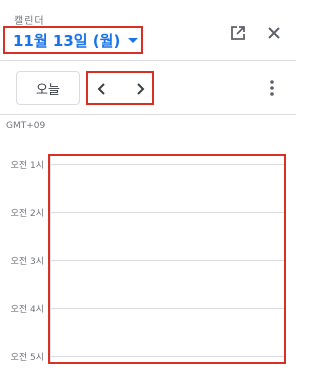 Image resolution: width=320 pixels, height=374 pixels. Describe the element at coordinates (27, 214) in the screenshot. I see `time-label: 오전 2시` at that location.